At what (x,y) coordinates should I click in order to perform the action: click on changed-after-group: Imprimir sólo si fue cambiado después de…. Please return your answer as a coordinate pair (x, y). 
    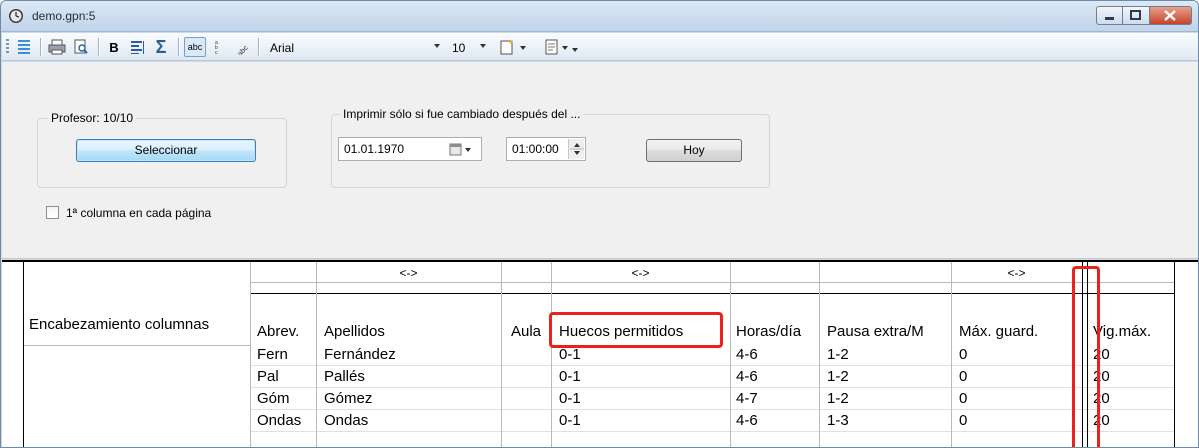
    Looking at the image, I should click on (550, 147).